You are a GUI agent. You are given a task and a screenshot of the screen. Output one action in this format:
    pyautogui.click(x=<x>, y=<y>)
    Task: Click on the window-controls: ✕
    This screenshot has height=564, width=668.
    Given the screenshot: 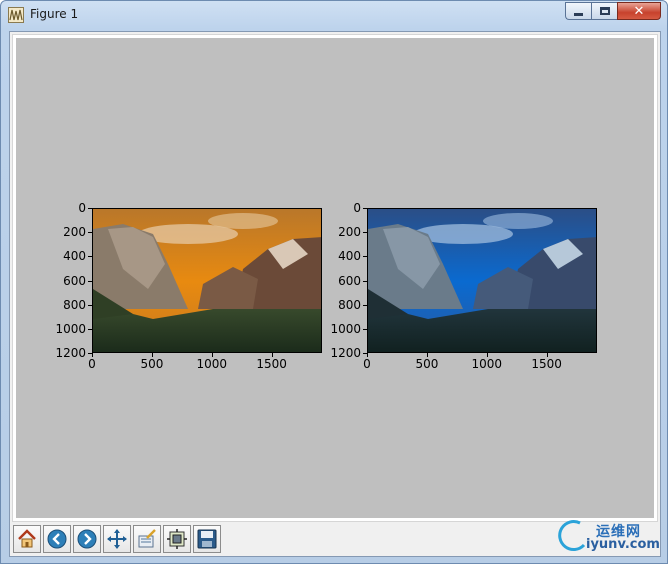 What is the action you would take?
    pyautogui.click(x=613, y=12)
    